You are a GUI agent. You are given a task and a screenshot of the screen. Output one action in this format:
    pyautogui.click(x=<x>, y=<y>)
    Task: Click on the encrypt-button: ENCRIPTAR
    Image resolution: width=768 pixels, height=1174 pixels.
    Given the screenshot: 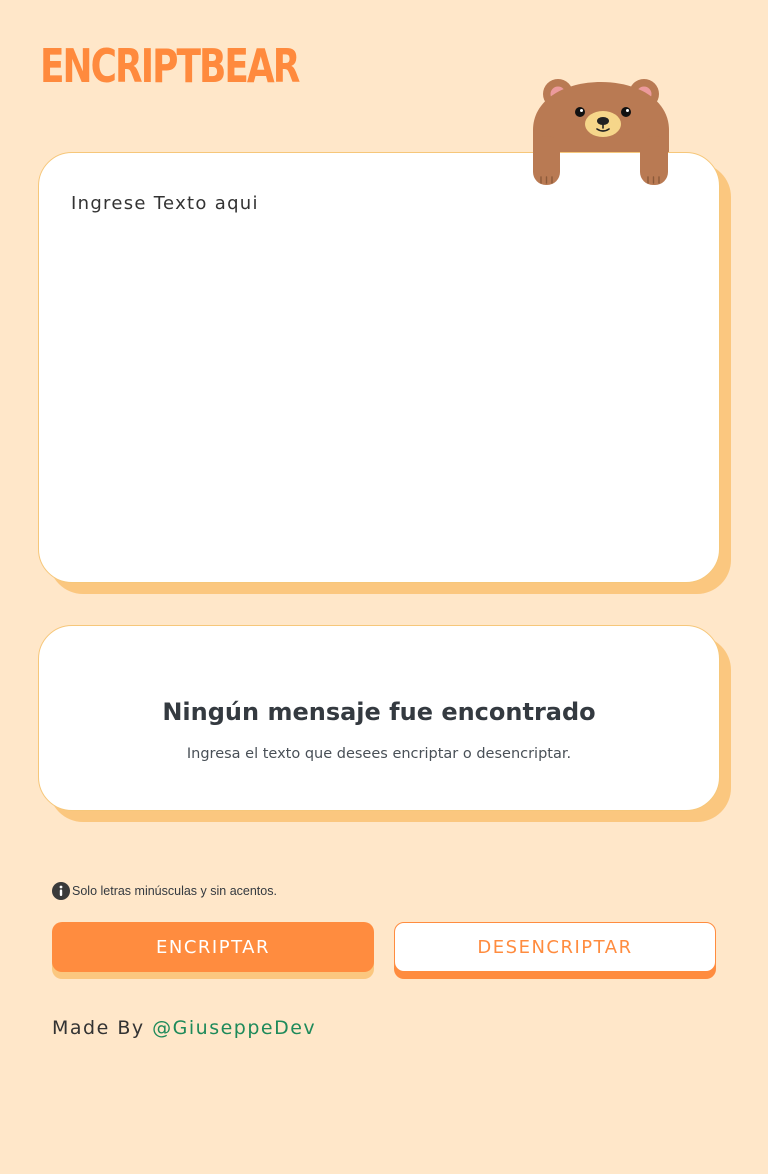 What is the action you would take?
    pyautogui.click(x=213, y=947)
    